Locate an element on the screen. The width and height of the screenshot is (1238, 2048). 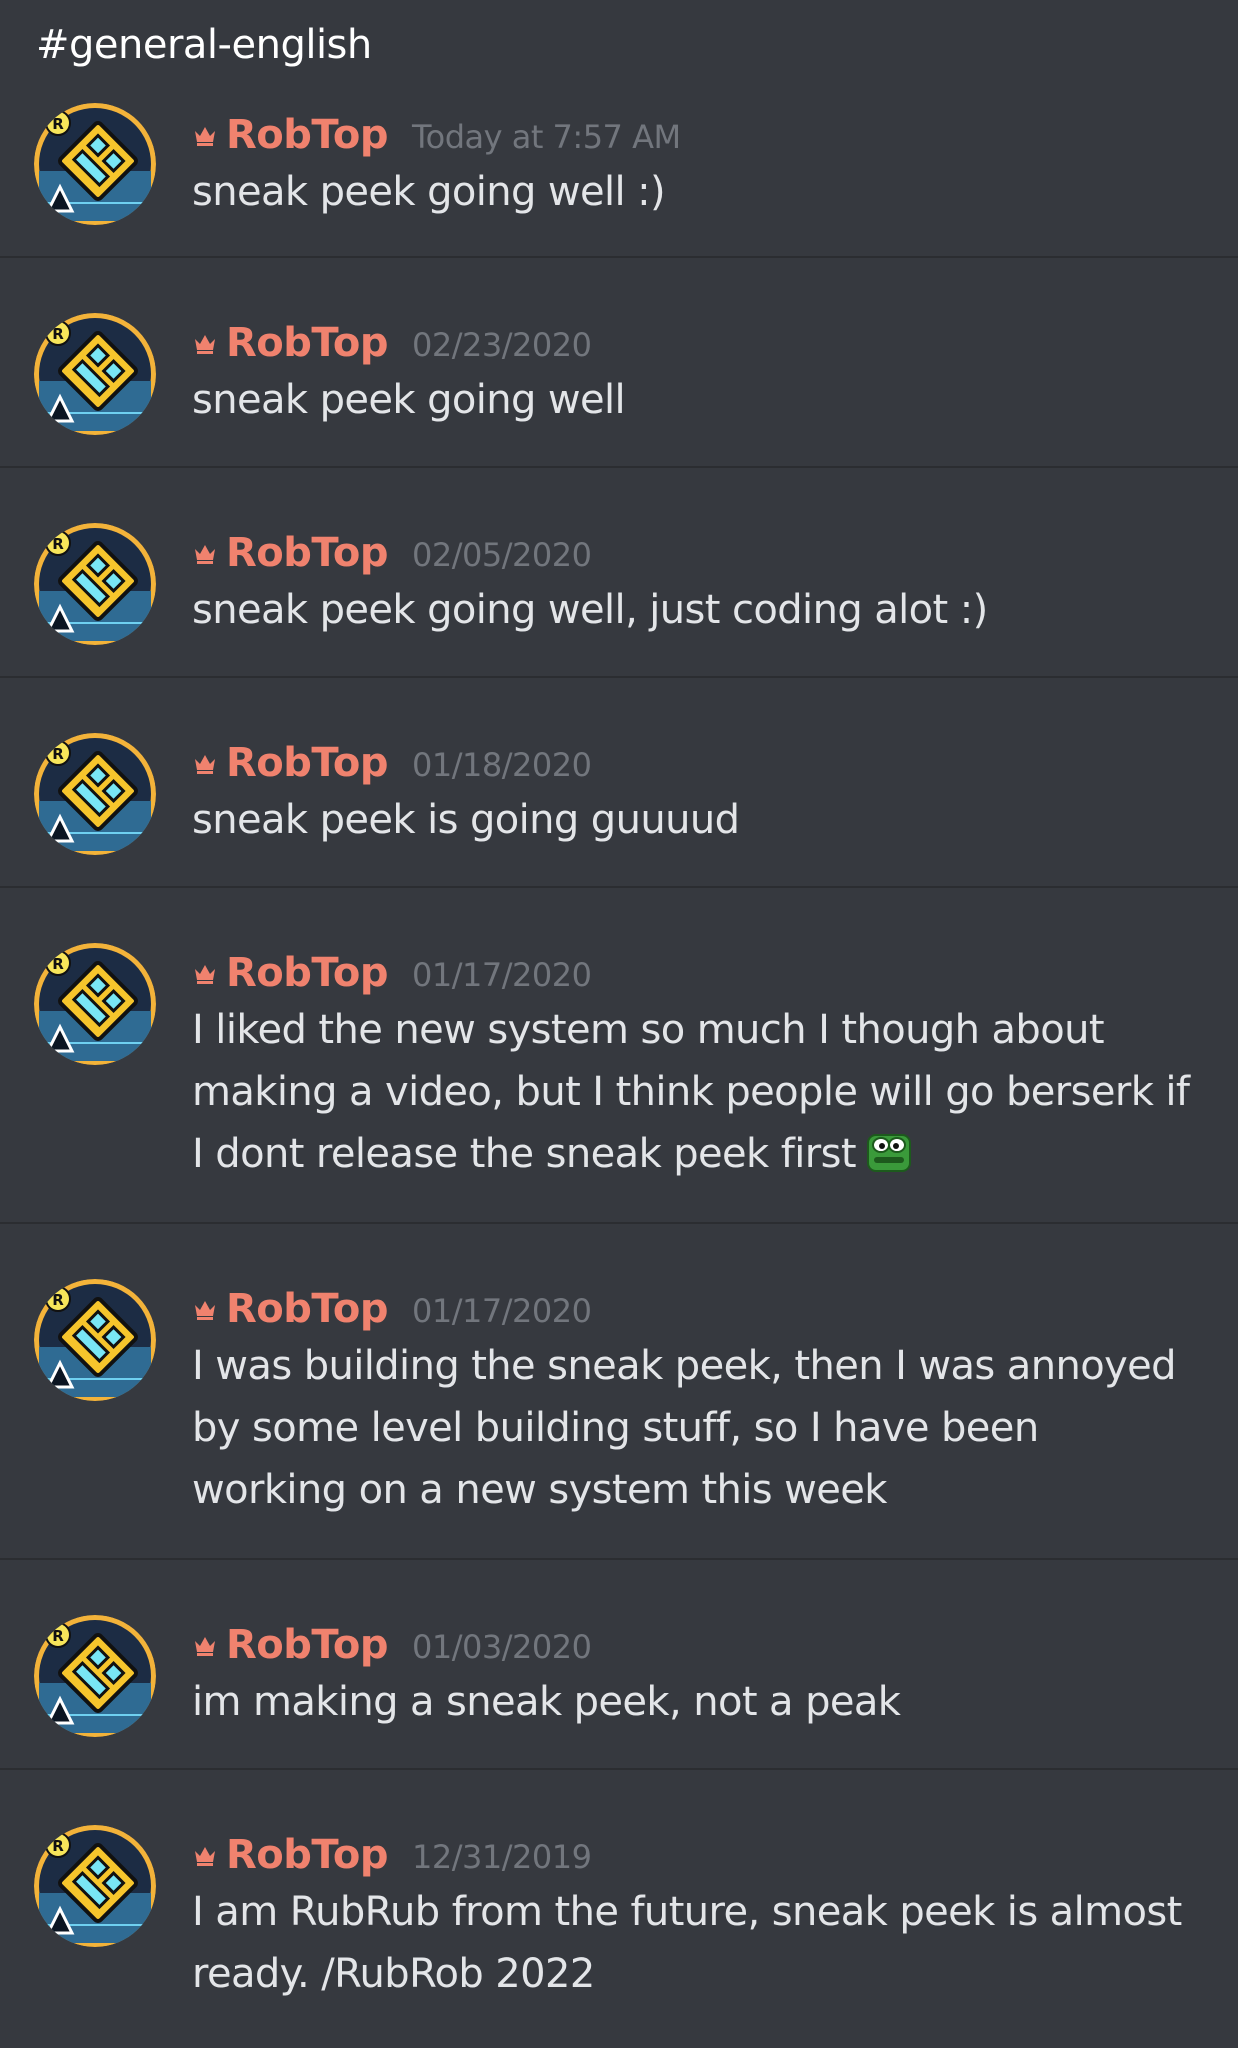
message-timestamp: 02/23/2020 is located at coordinates (502, 345).